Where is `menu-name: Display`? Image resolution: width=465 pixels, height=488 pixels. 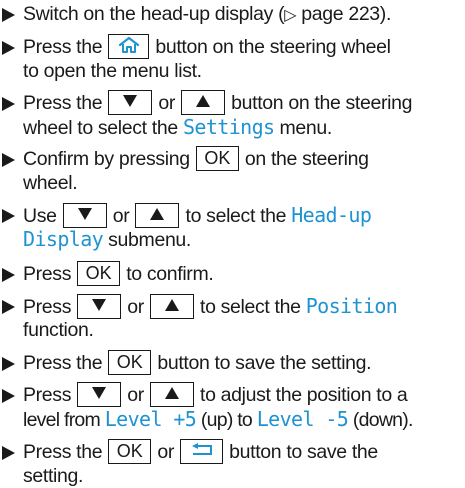
menu-name: Display is located at coordinates (63, 239).